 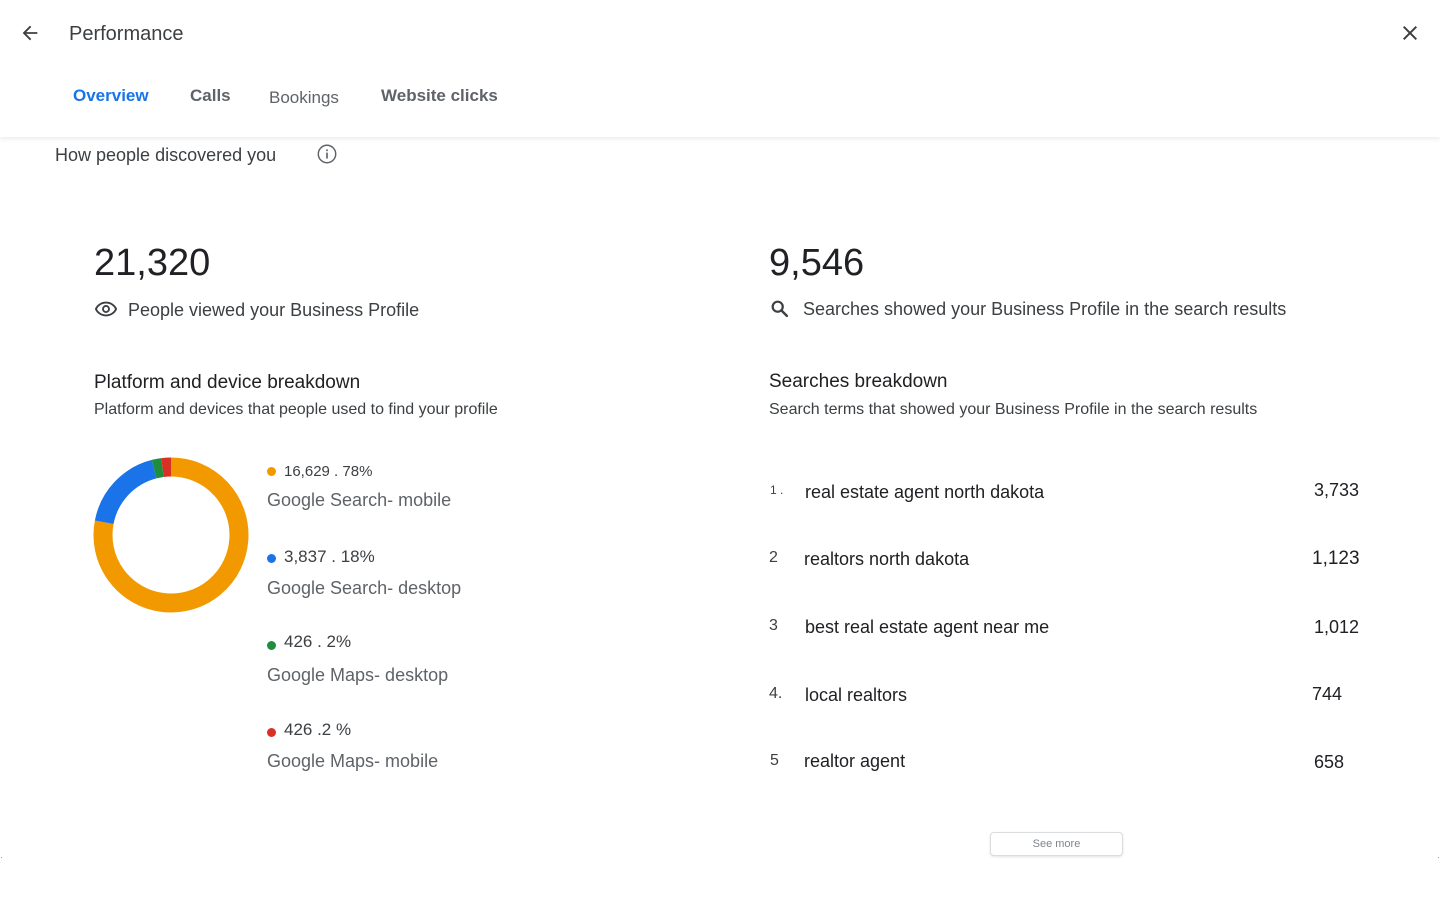 What do you see at coordinates (166, 155) in the screenshot?
I see `discovery-title: How people discovered you` at bounding box center [166, 155].